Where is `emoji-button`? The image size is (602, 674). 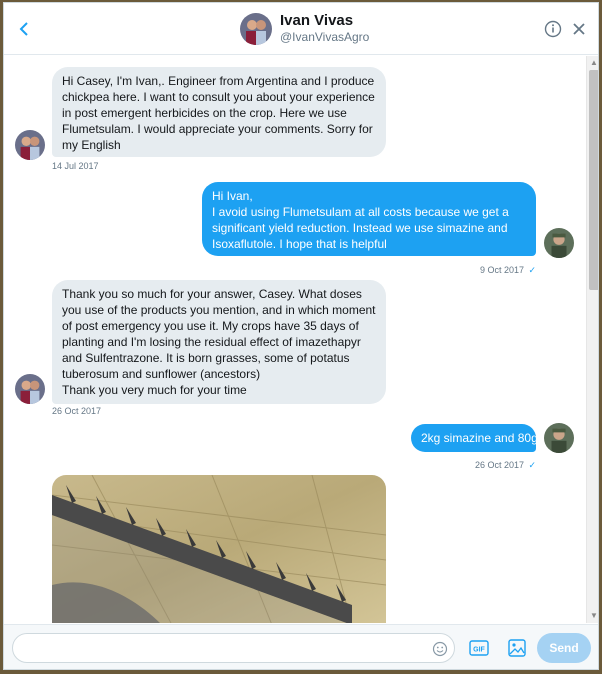 emoji-button is located at coordinates (440, 649).